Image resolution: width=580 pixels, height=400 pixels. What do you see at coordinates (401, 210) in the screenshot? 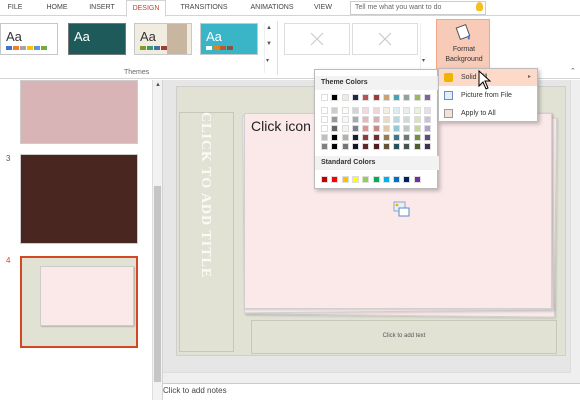
I see `insert-picture-icon` at bounding box center [401, 210].